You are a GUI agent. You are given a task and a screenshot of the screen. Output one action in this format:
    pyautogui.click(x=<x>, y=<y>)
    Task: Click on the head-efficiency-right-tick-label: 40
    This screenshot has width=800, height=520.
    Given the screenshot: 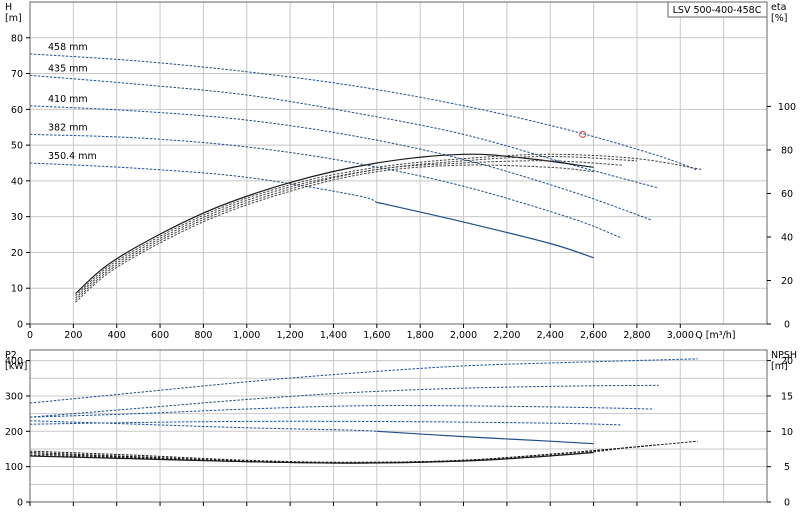 What is the action you would take?
    pyautogui.click(x=787, y=237)
    